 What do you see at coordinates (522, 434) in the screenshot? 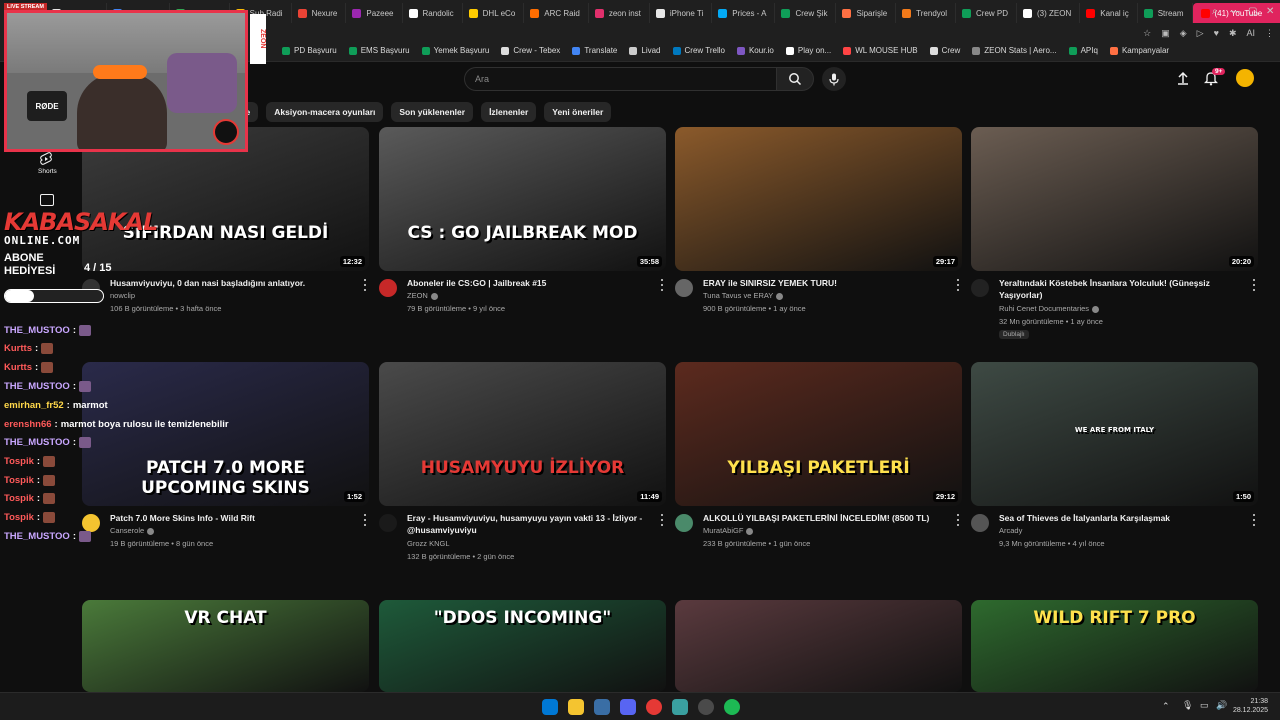
I see `video-thumbnail: HUSAMYUYU İZLİYOR 11:49` at bounding box center [522, 434].